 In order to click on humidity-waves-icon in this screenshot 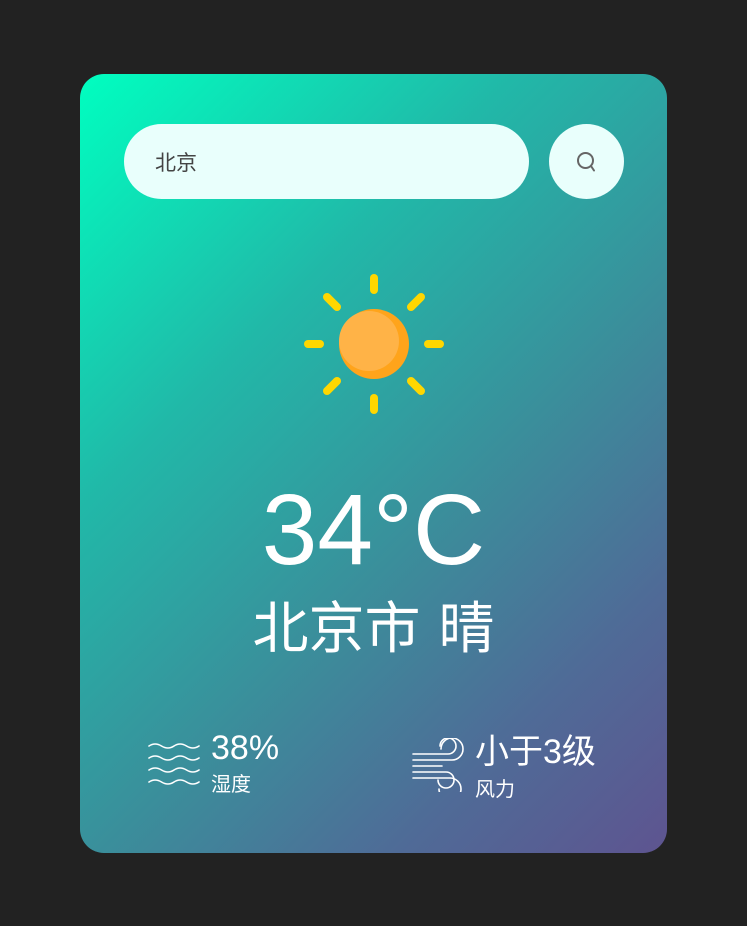, I will do `click(174, 764)`.